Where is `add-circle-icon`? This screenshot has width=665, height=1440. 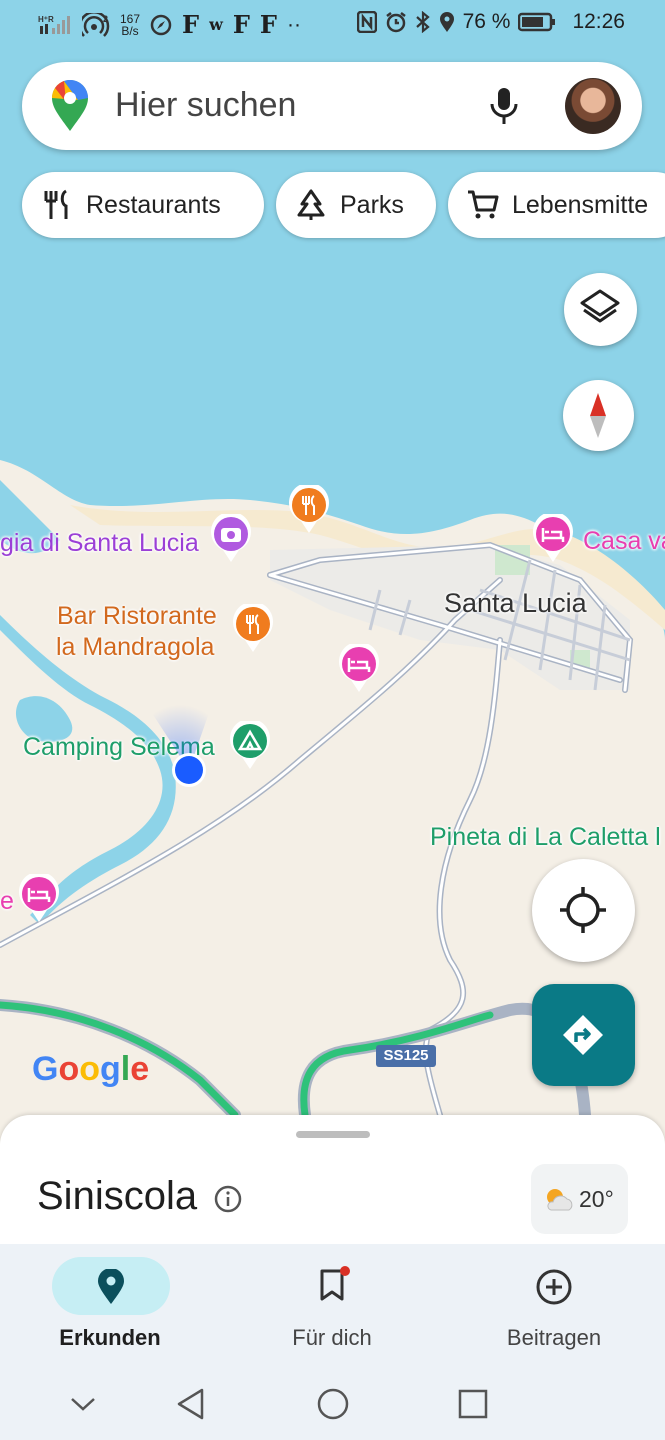
add-circle-icon is located at coordinates (554, 1287).